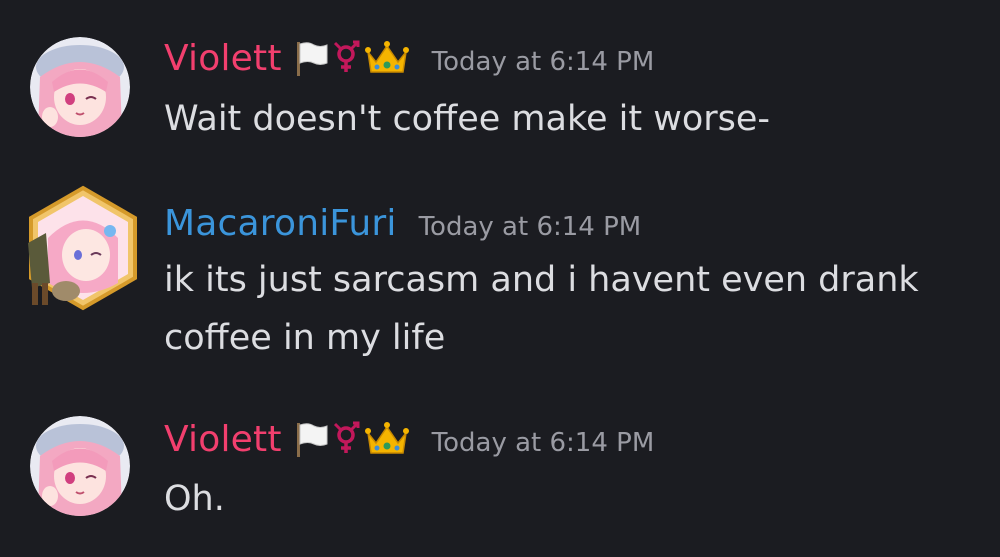 The width and height of the screenshot is (1000, 557). Describe the element at coordinates (305, 338) in the screenshot. I see `message-line: coffee in my life` at that location.